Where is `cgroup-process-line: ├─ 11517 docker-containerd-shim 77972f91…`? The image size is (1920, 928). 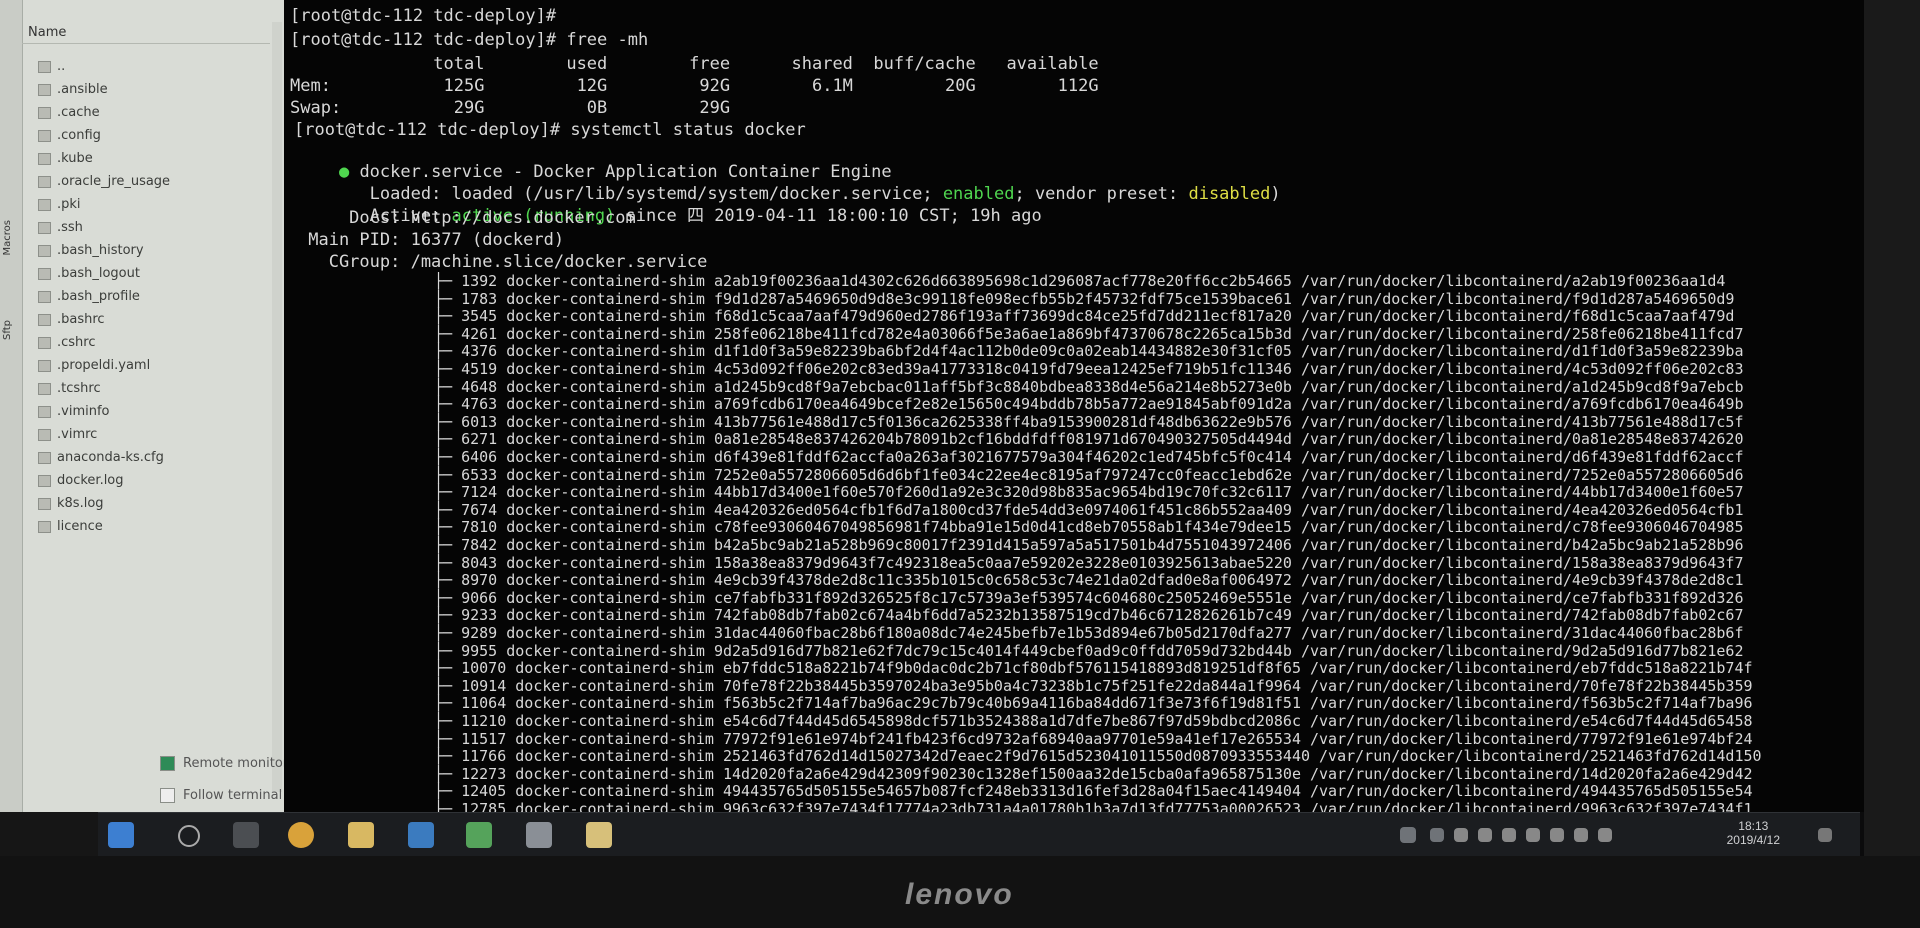 cgroup-process-line: ├─ 11517 docker-containerd-shim 77972f91… is located at coordinates (1093, 739).